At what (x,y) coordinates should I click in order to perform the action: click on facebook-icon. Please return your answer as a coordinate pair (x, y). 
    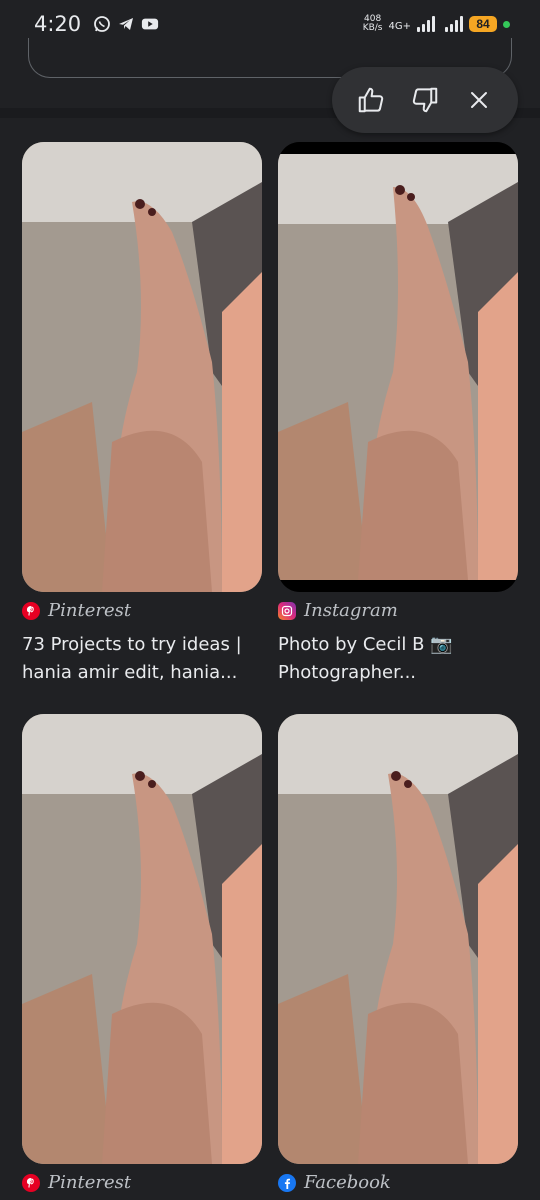
    Looking at the image, I should click on (287, 1182).